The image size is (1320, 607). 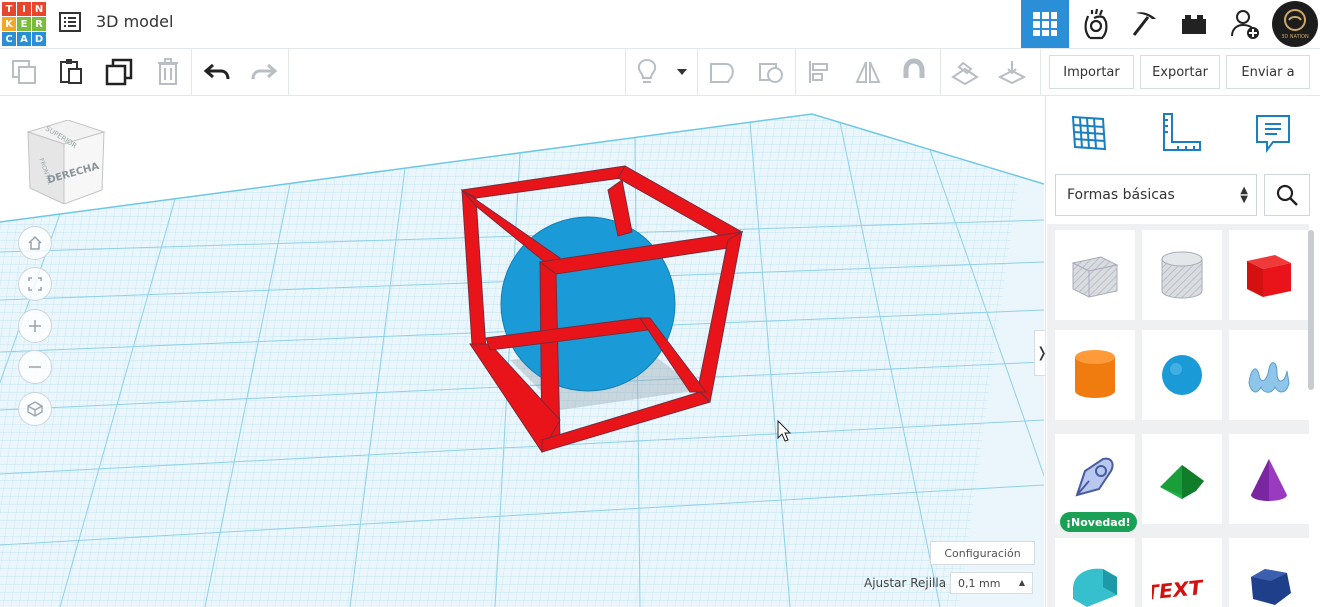 I want to click on add-user-icon, so click(x=1245, y=24).